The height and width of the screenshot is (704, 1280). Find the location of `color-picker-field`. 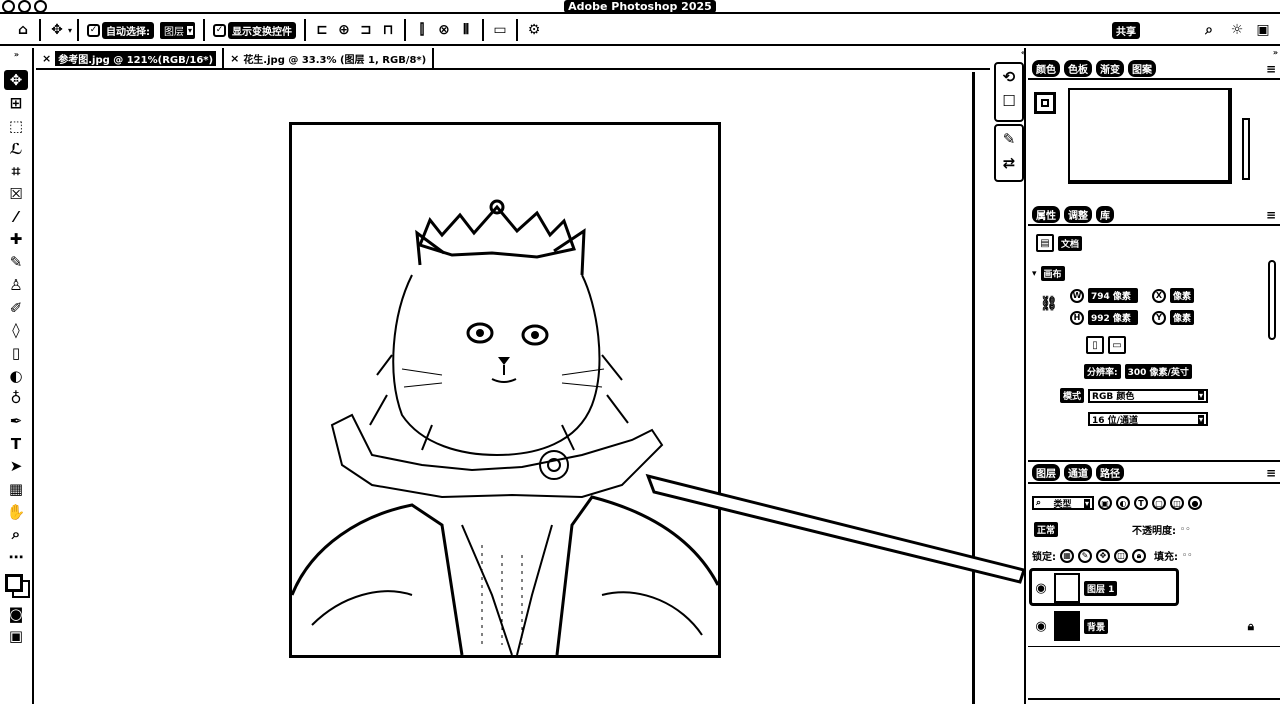

color-picker-field is located at coordinates (1150, 136).